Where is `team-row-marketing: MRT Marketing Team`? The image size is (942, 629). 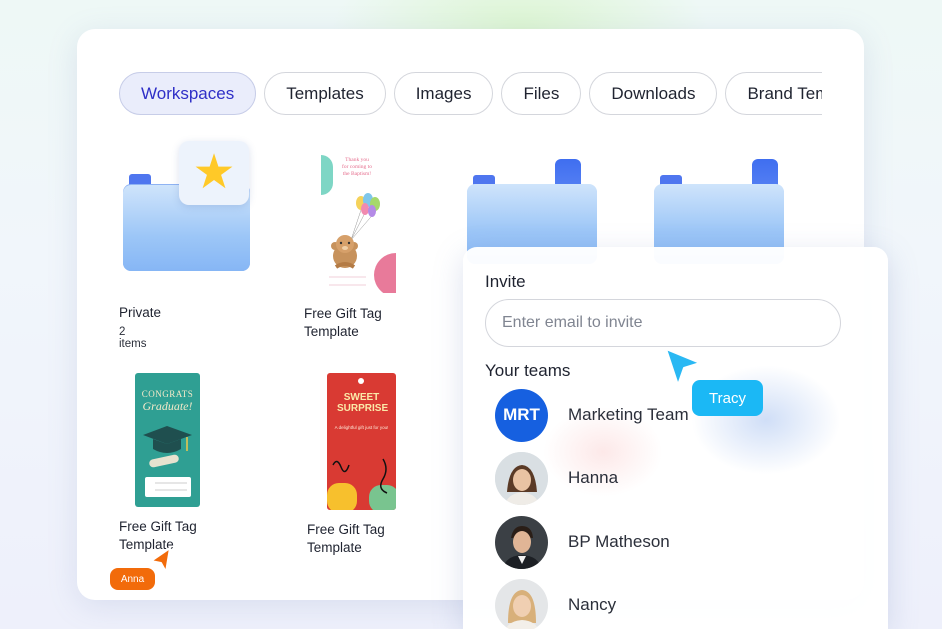 team-row-marketing: MRT Marketing Team is located at coordinates (660, 415).